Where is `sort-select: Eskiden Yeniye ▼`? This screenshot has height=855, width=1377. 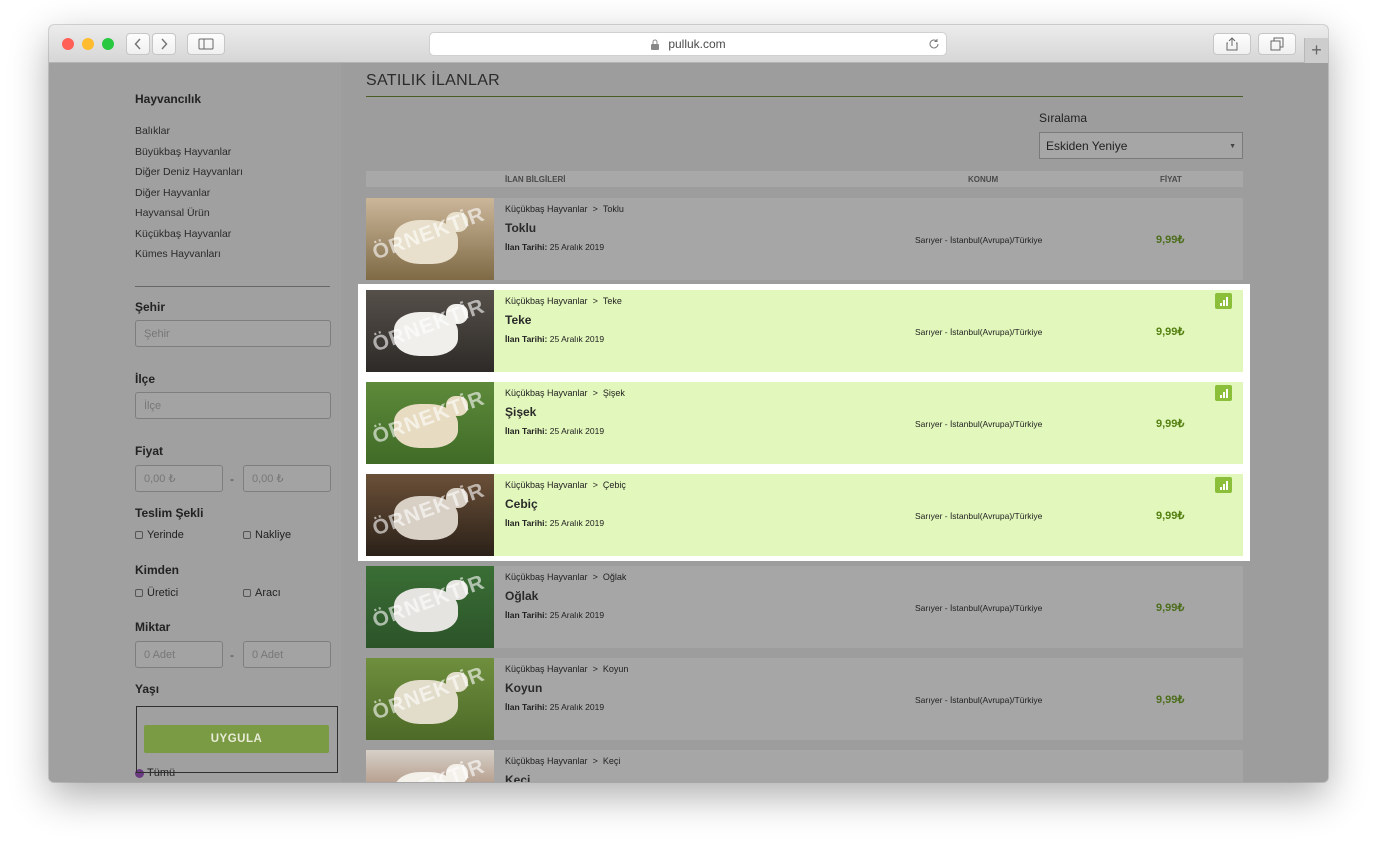
sort-select: Eskiden Yeniye ▼ is located at coordinates (1141, 145).